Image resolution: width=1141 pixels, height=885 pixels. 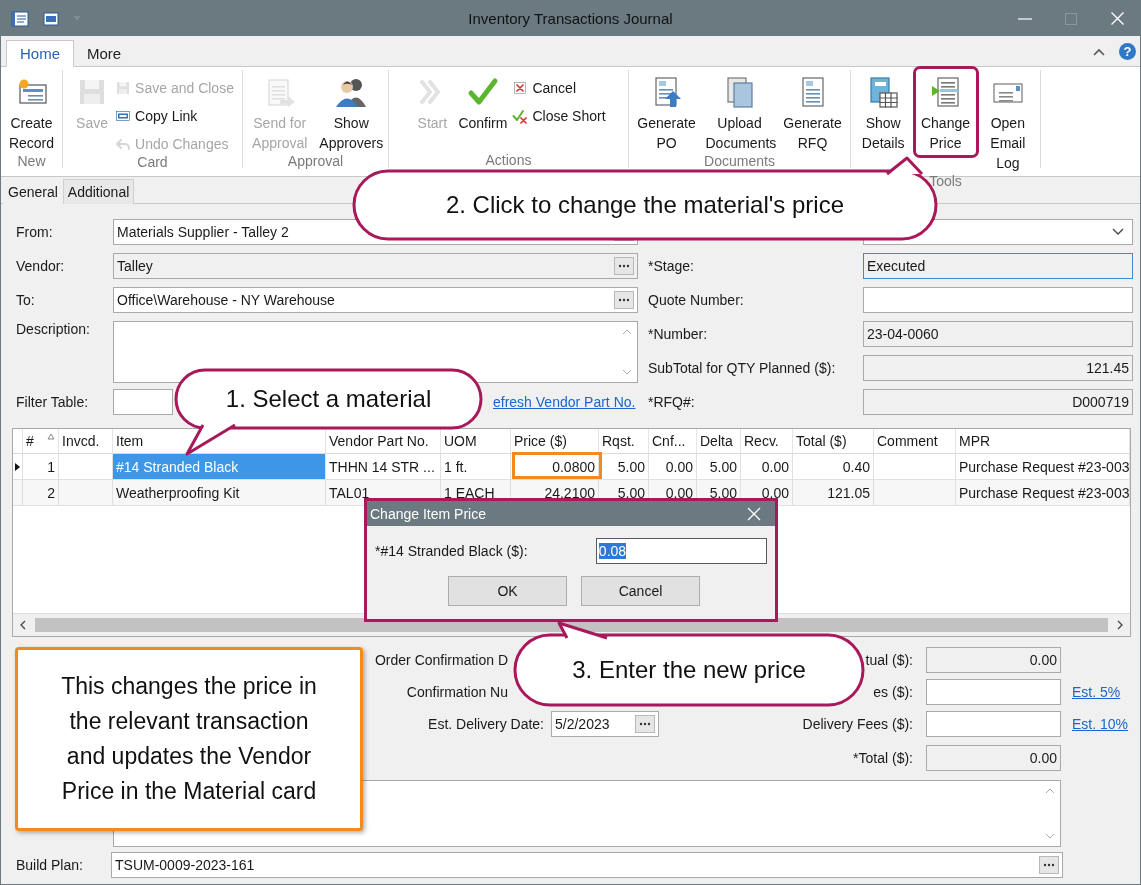 What do you see at coordinates (482, 92) in the screenshot?
I see `checkmark-icon` at bounding box center [482, 92].